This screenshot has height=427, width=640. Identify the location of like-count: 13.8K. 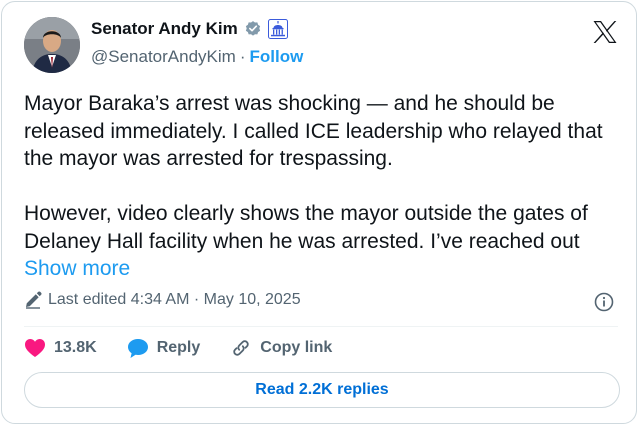
(75, 347).